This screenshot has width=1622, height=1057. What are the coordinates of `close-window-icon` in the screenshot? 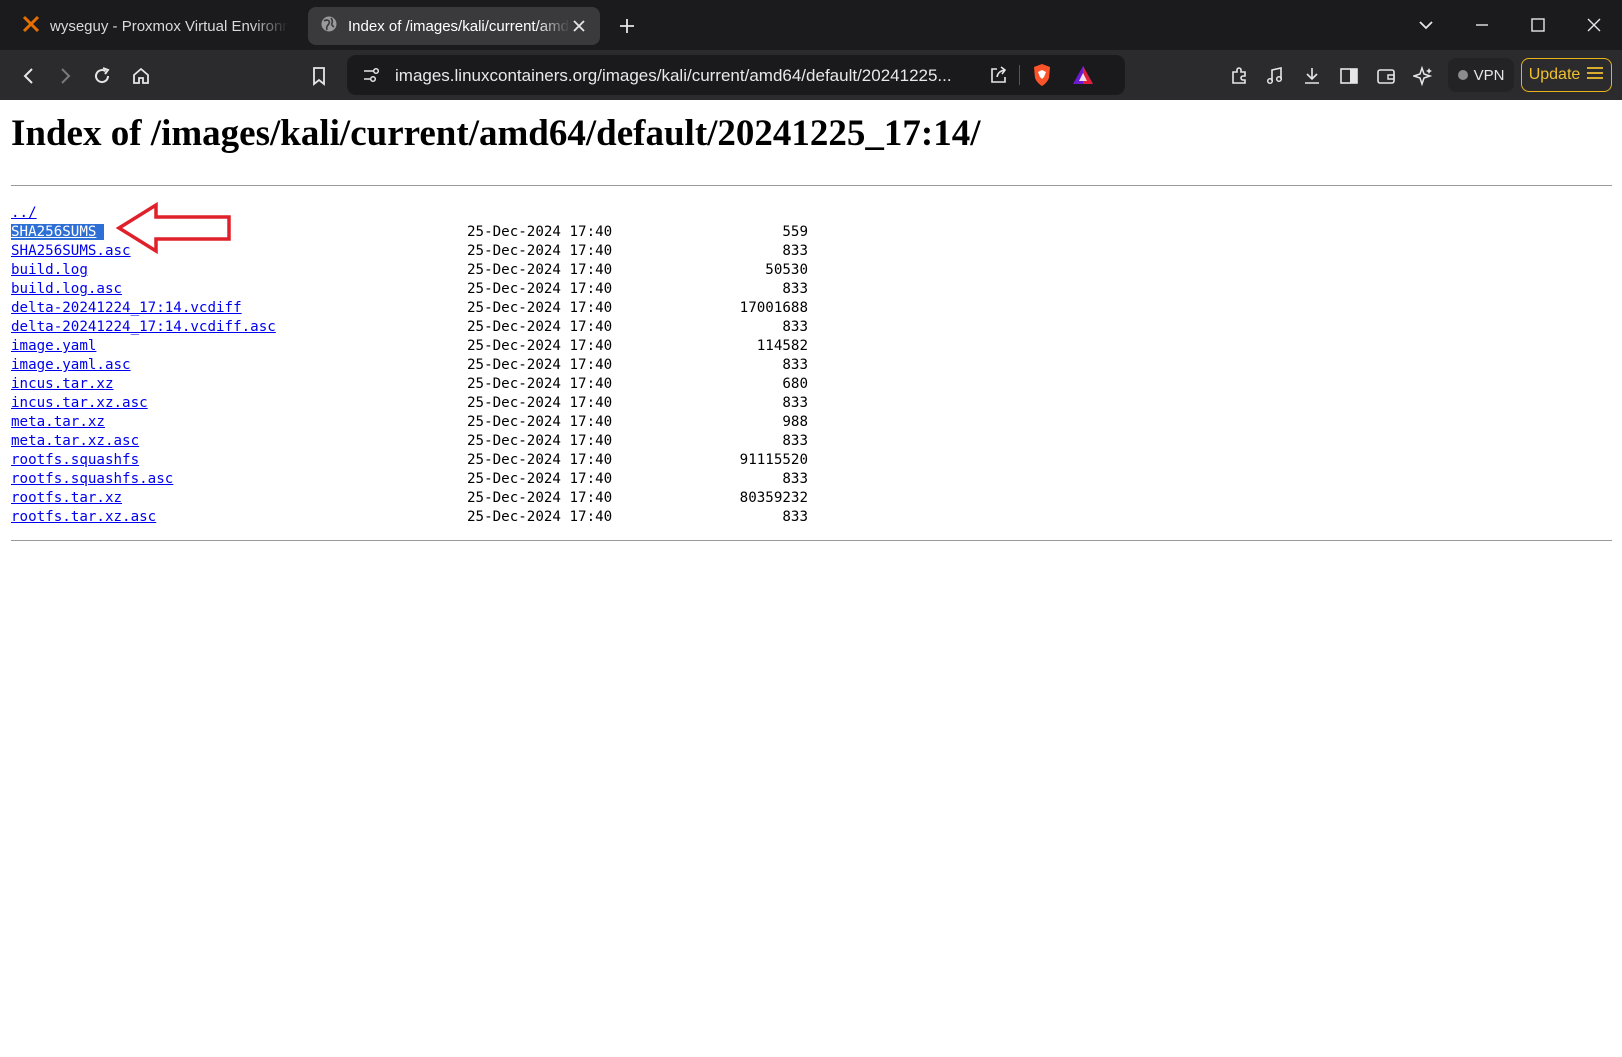 It's located at (1594, 25).